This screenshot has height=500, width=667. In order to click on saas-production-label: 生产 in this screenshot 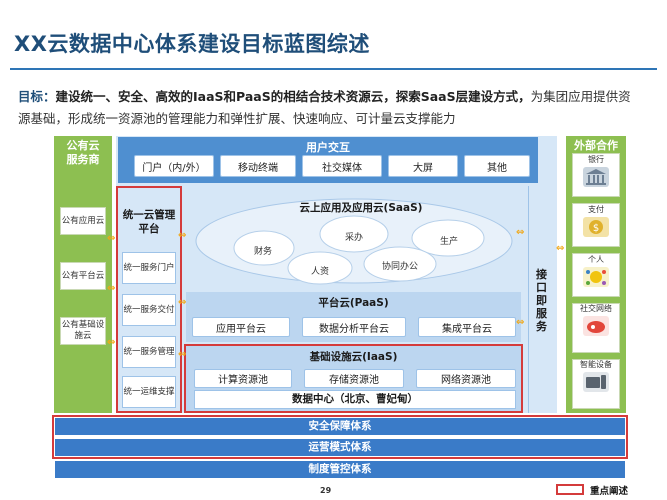, I will do `click(449, 242)`.